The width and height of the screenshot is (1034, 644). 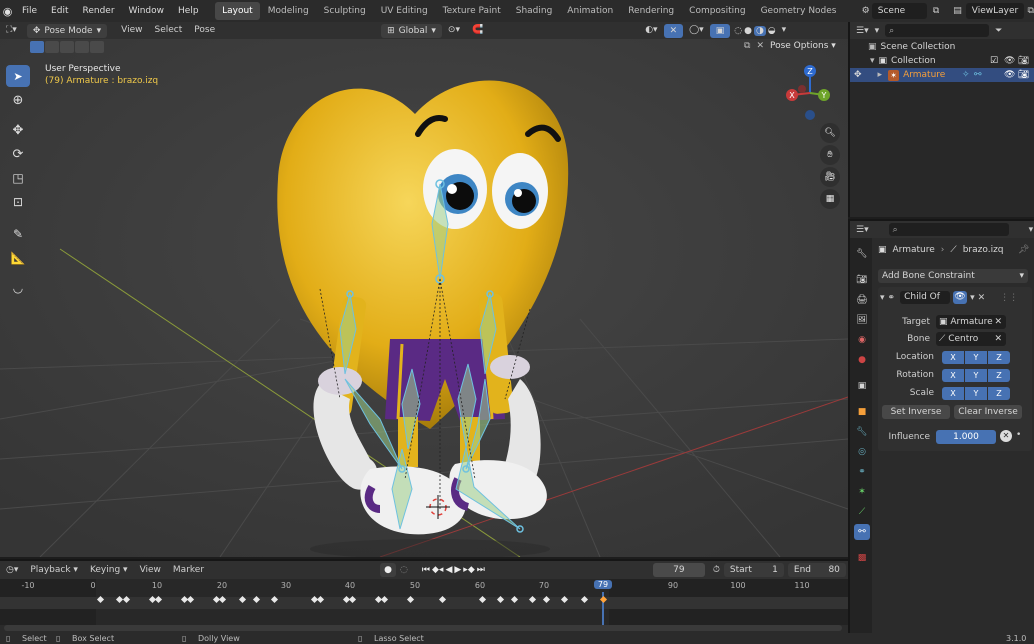 I want to click on viewlayer-field: ViewLayer, so click(x=994, y=11).